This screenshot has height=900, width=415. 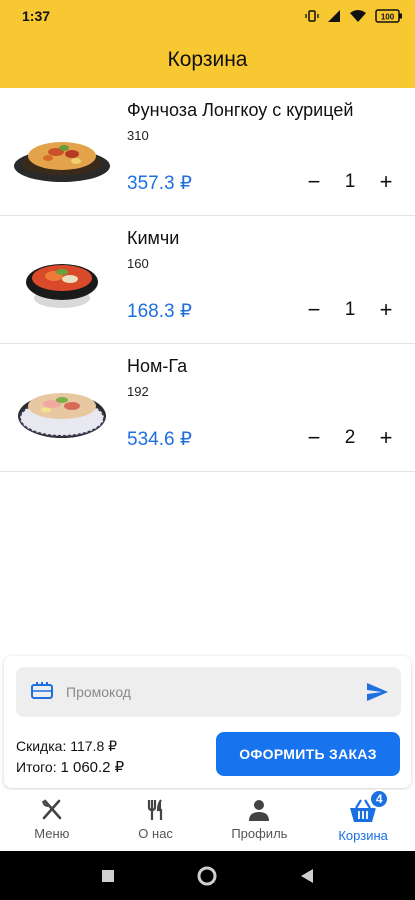 What do you see at coordinates (334, 16) in the screenshot?
I see `signal-icon` at bounding box center [334, 16].